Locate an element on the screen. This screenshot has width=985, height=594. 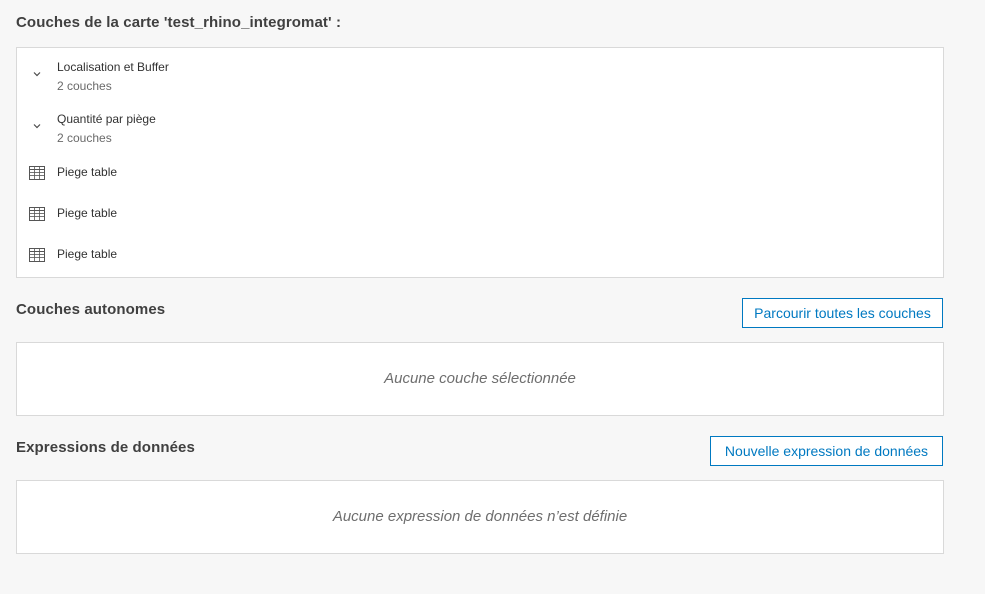
layer-group-label: Localisation et Buffer is located at coordinates (113, 67).